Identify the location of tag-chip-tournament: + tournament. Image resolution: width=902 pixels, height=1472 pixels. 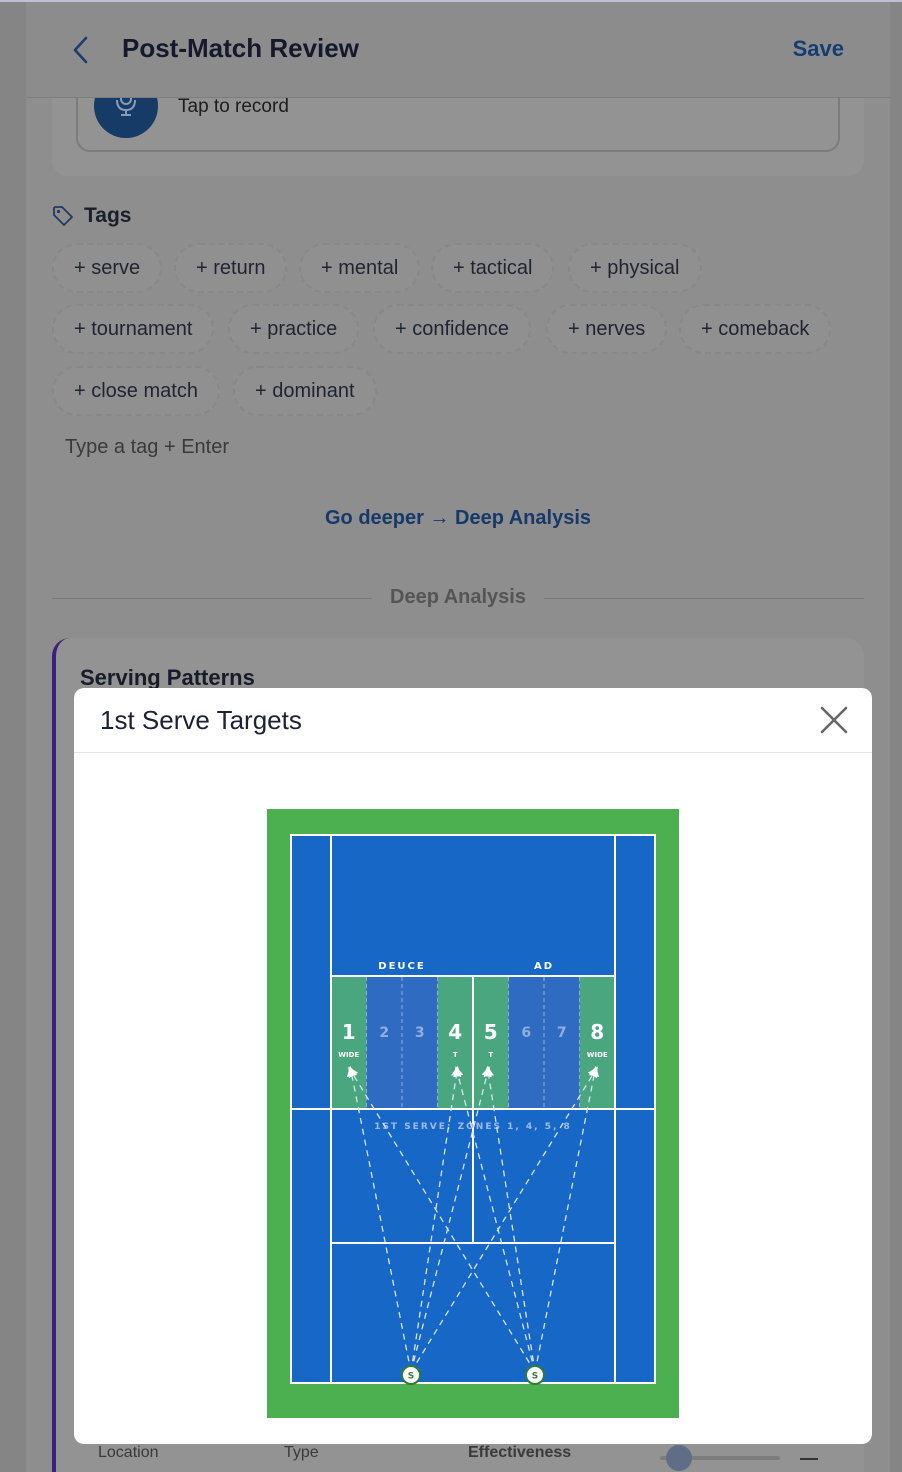
(133, 329).